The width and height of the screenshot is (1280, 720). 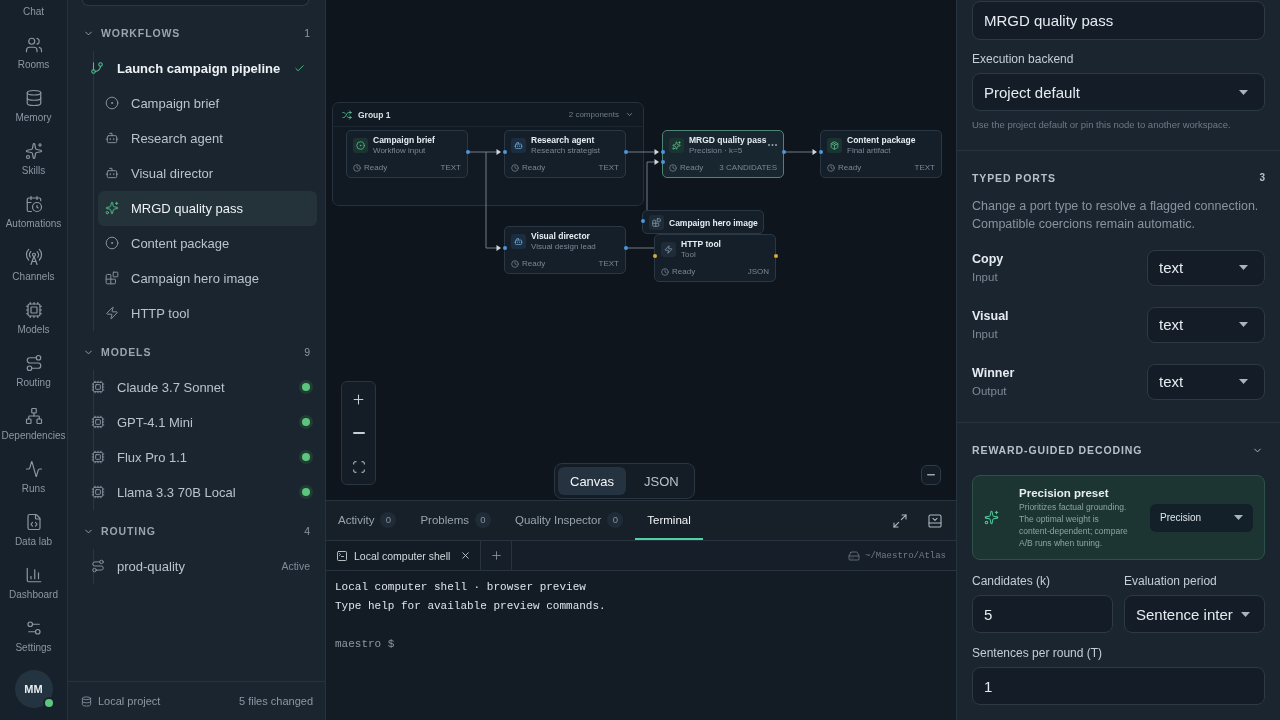 I want to click on close-icon, so click(x=466, y=555).